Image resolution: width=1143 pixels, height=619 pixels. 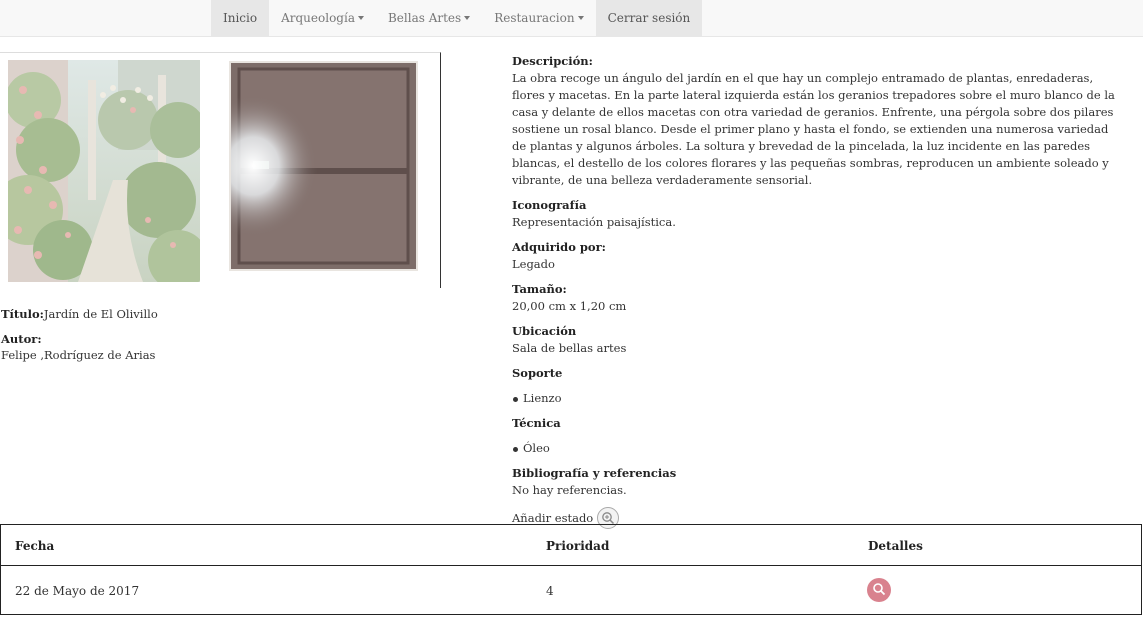 What do you see at coordinates (104, 171) in the screenshot?
I see `painting-front-image` at bounding box center [104, 171].